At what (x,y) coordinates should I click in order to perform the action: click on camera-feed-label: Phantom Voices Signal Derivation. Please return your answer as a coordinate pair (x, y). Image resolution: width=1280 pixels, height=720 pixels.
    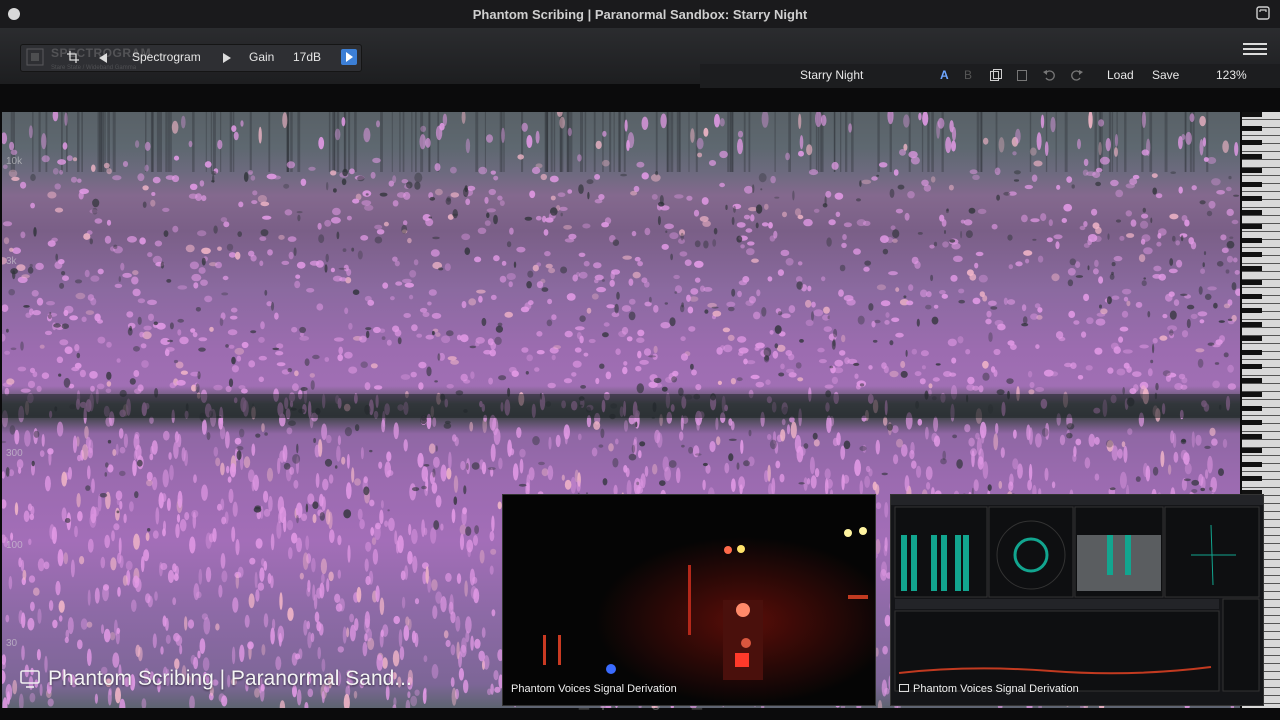
    Looking at the image, I should click on (594, 689).